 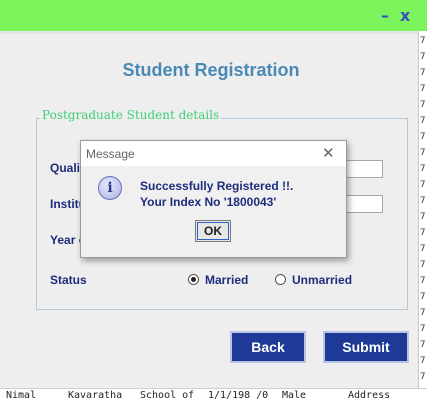 What do you see at coordinates (294, 395) in the screenshot?
I see `background-cell: Male` at bounding box center [294, 395].